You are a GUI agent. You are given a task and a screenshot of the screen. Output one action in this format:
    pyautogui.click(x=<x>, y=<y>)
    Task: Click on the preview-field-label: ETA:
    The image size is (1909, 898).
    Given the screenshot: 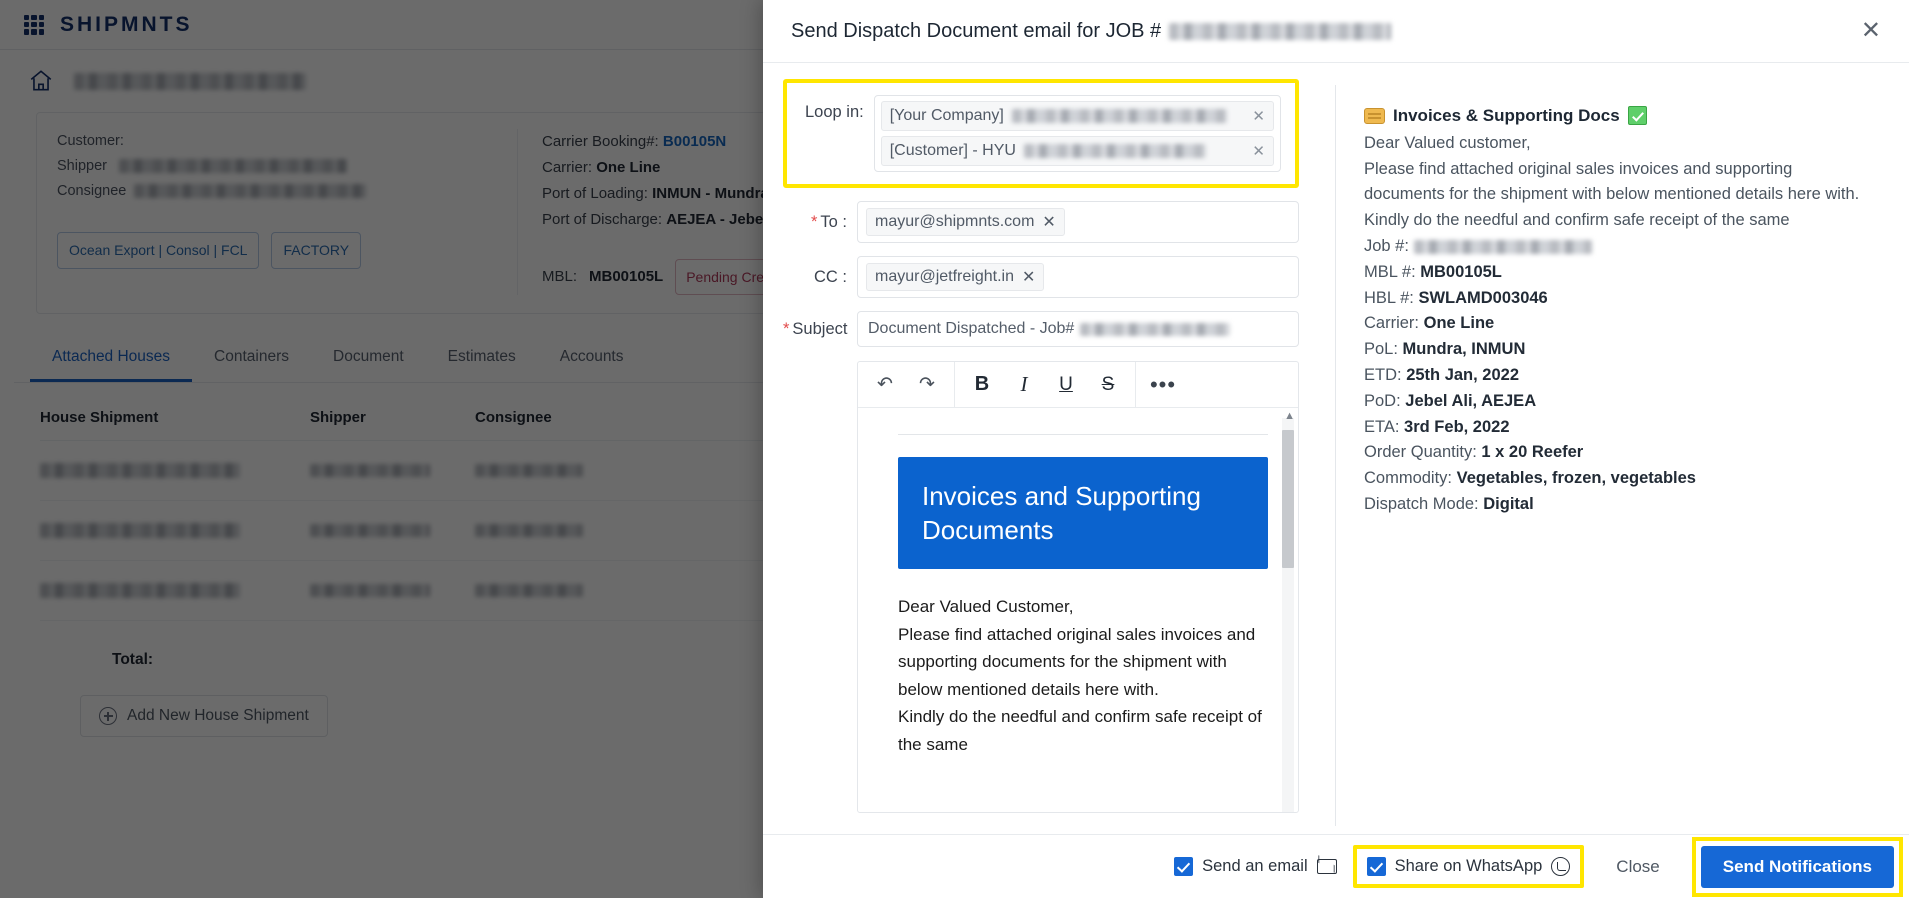 What is the action you would take?
    pyautogui.click(x=1382, y=426)
    